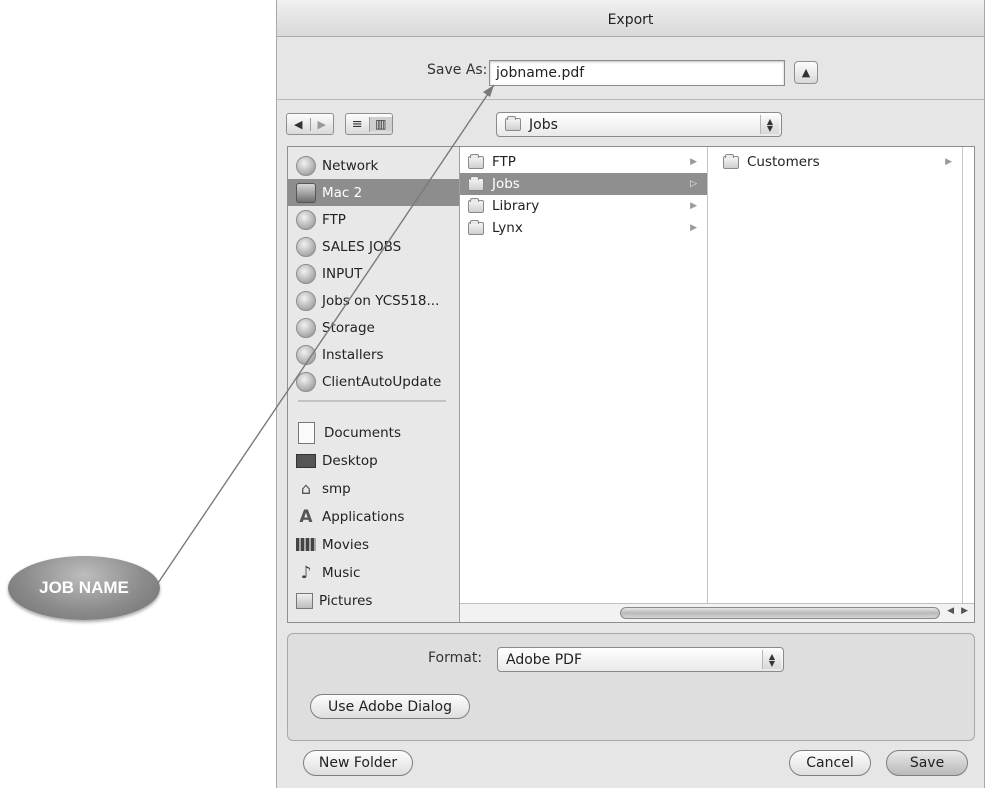 The width and height of the screenshot is (985, 788). I want to click on new-folder-button: New Folder, so click(358, 763).